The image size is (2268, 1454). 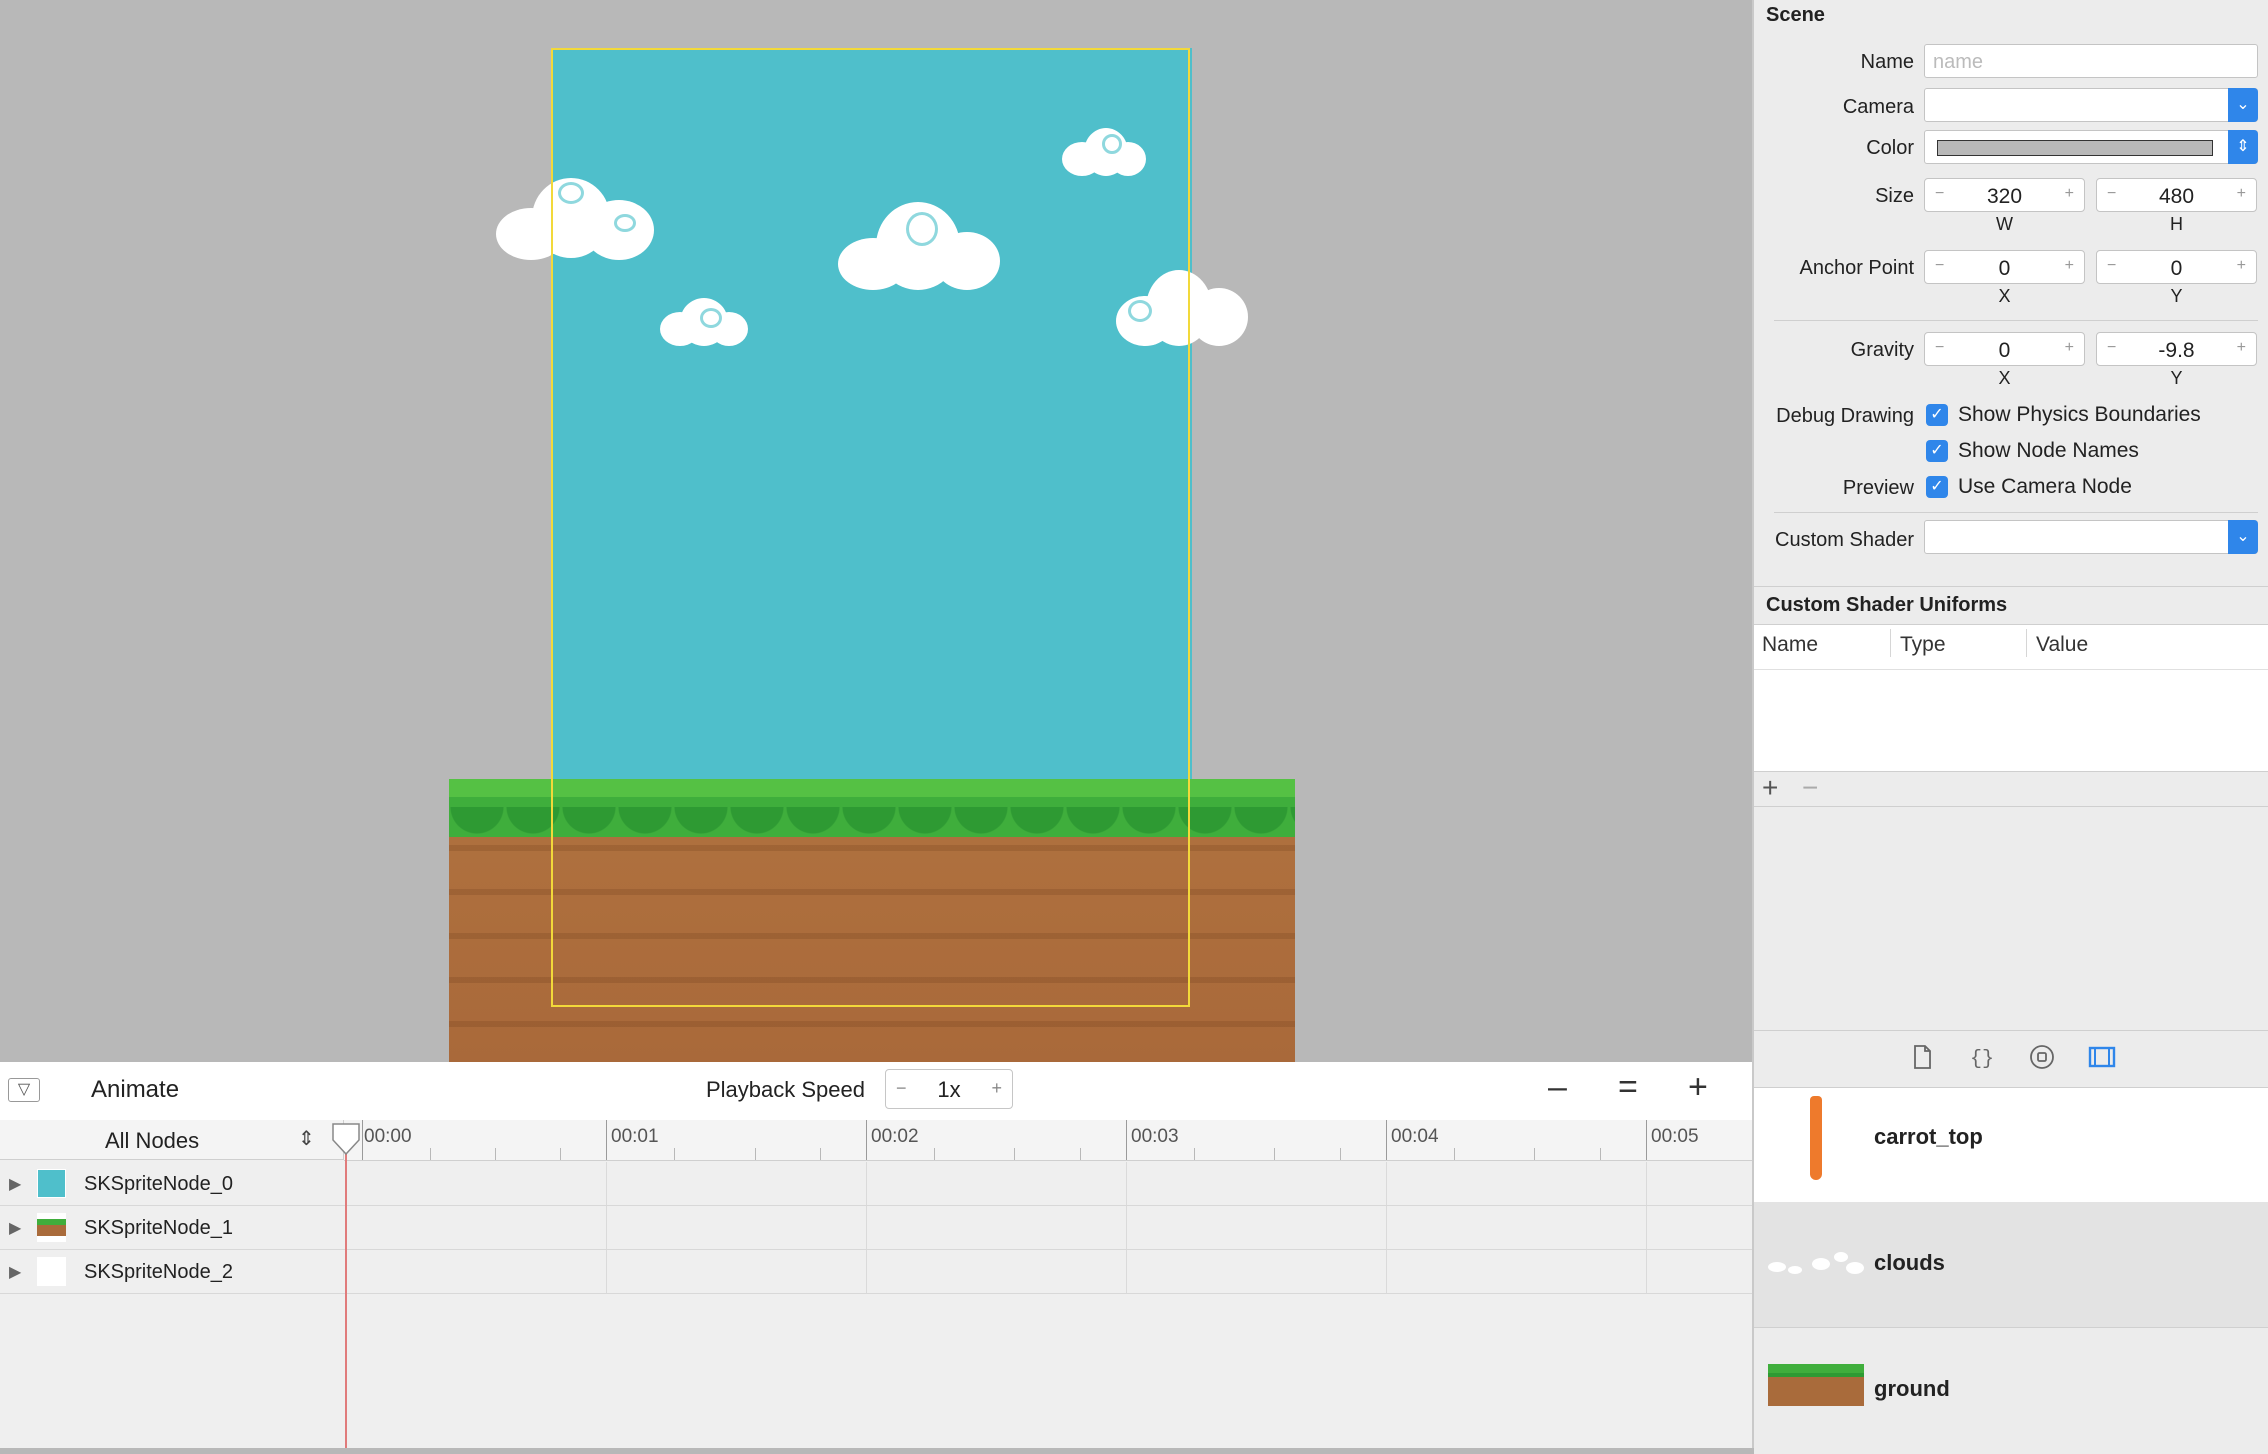 What do you see at coordinates (2045, 487) in the screenshot?
I see `use-camera-label: Use Camera Node` at bounding box center [2045, 487].